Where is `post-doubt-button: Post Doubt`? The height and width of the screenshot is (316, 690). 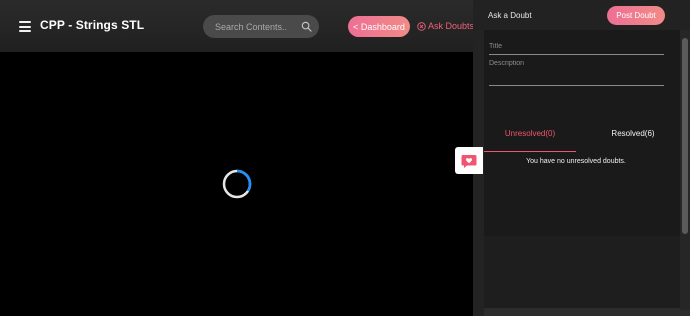 post-doubt-button: Post Doubt is located at coordinates (636, 15).